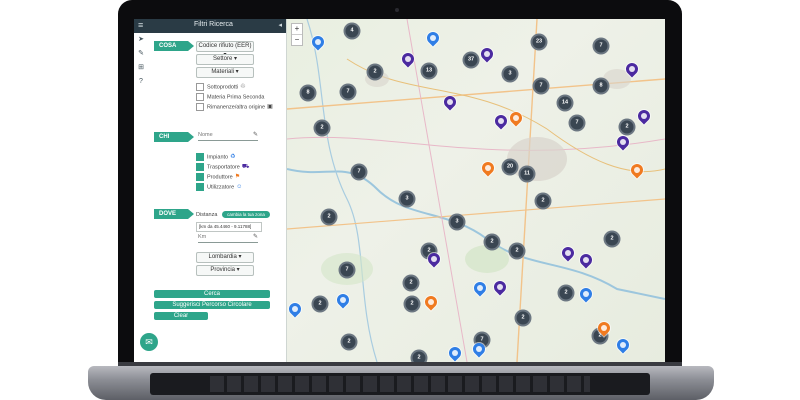 Image resolution: width=800 pixels, height=400 pixels. What do you see at coordinates (141, 54) in the screenshot?
I see `edit-icon: ✎` at bounding box center [141, 54].